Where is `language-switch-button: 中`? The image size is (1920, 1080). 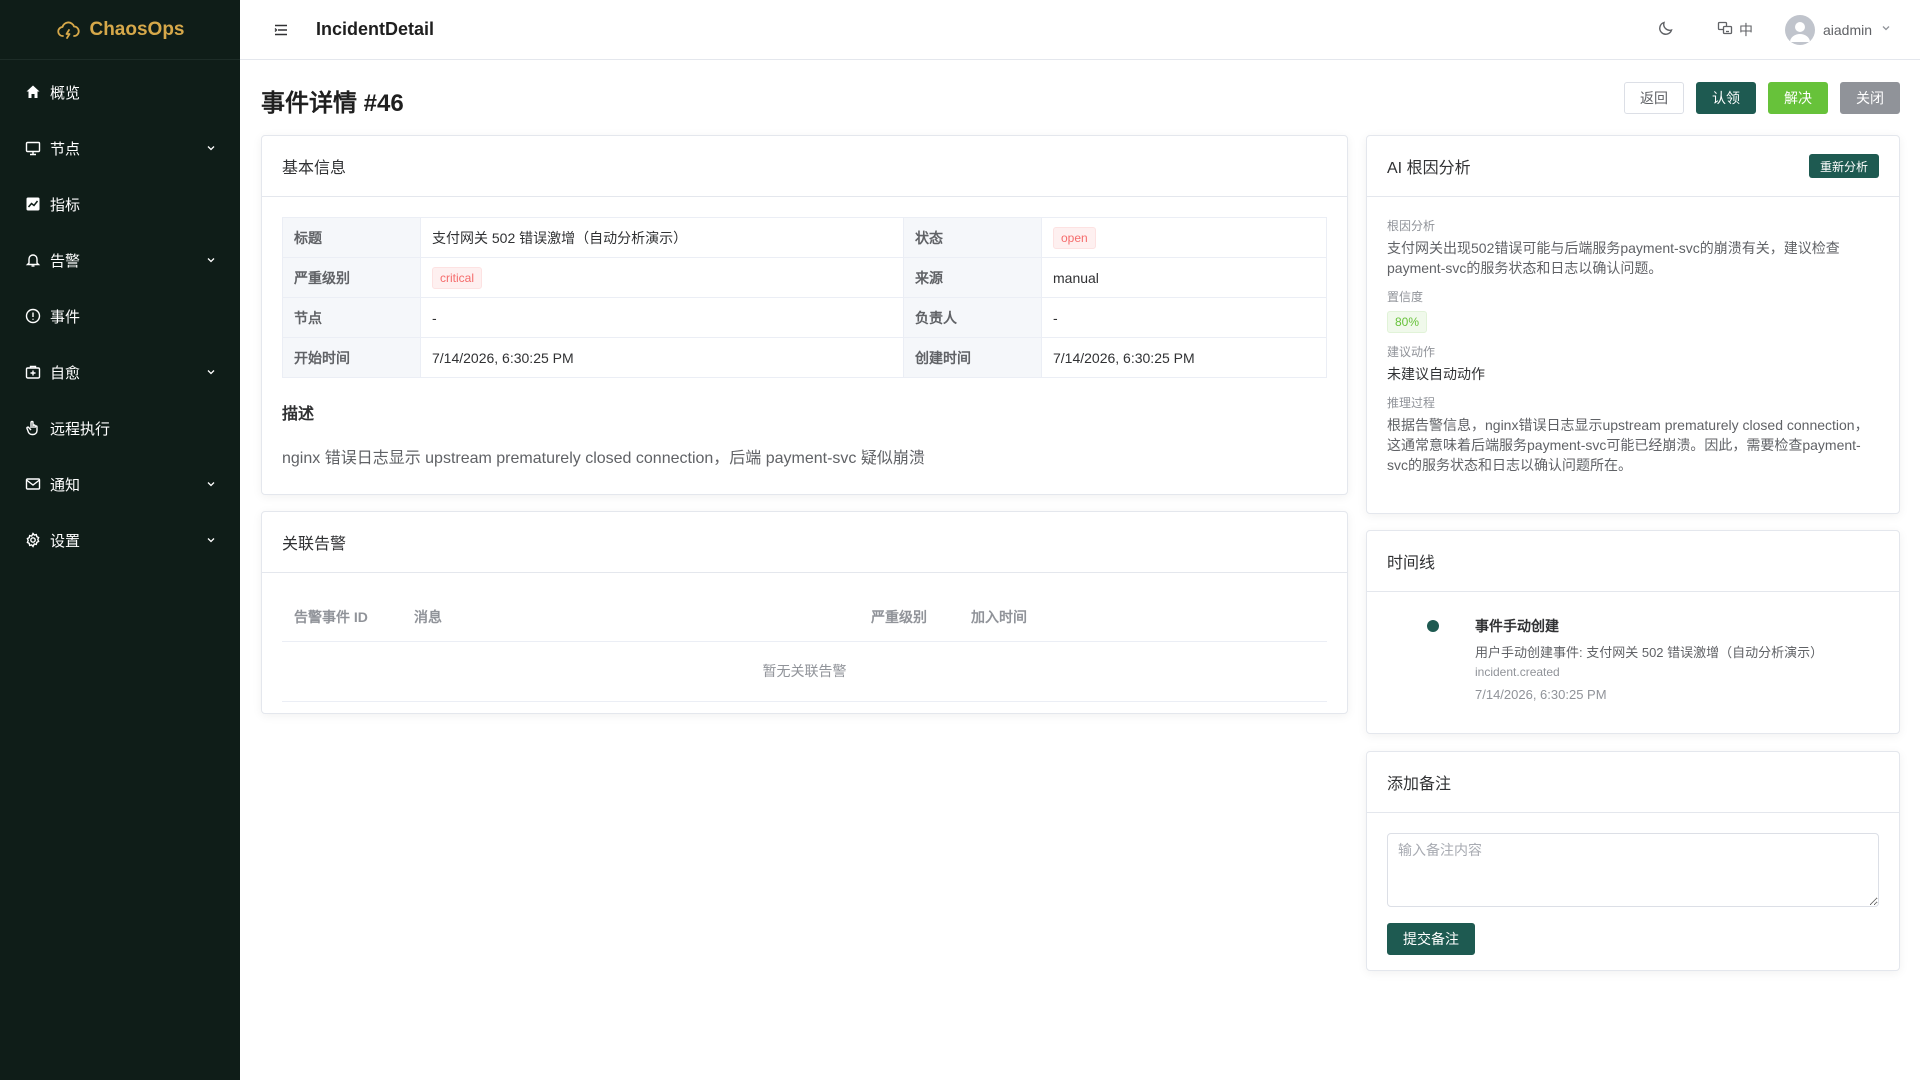
language-switch-button: 中 is located at coordinates (1735, 30).